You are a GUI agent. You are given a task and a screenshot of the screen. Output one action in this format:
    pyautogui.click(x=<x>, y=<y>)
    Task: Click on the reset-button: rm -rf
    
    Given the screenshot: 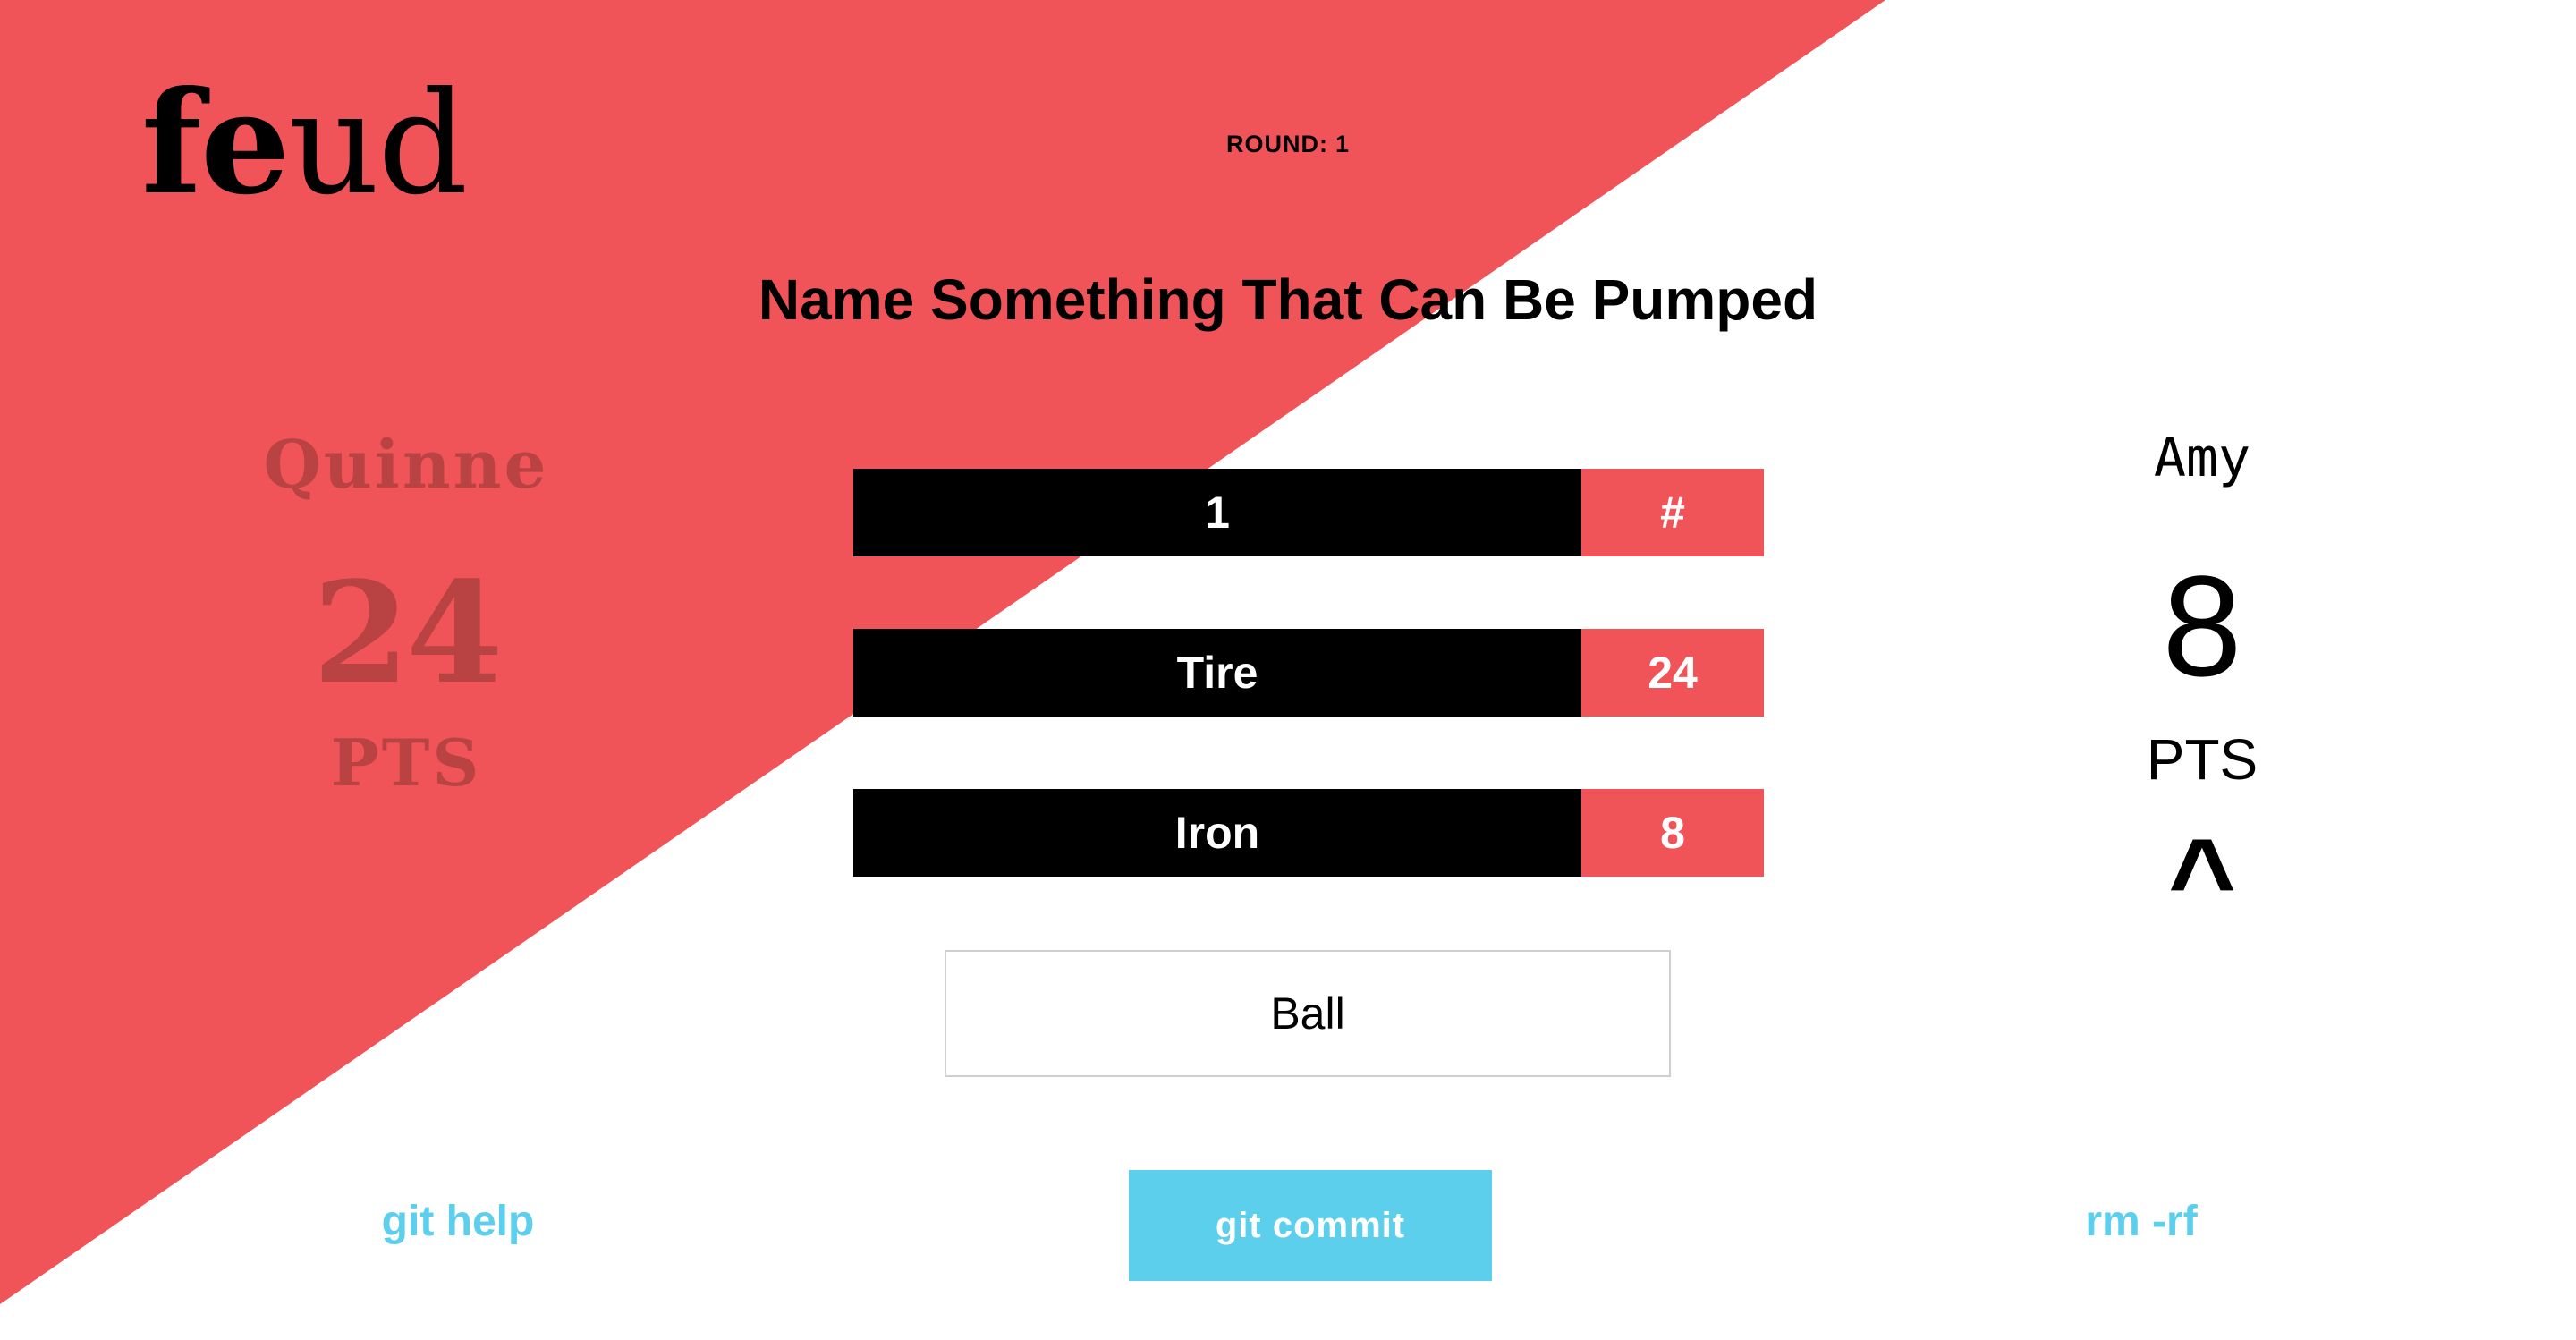 What is the action you would take?
    pyautogui.click(x=2141, y=1221)
    